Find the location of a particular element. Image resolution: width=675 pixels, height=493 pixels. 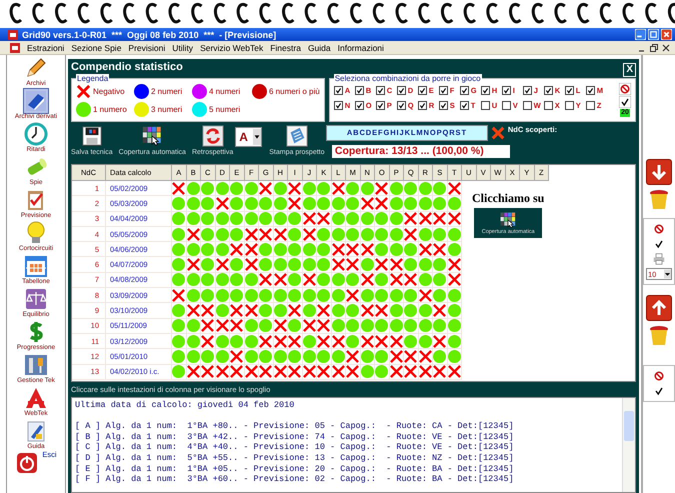

legend-label: 2 numeri is located at coordinates (166, 91).